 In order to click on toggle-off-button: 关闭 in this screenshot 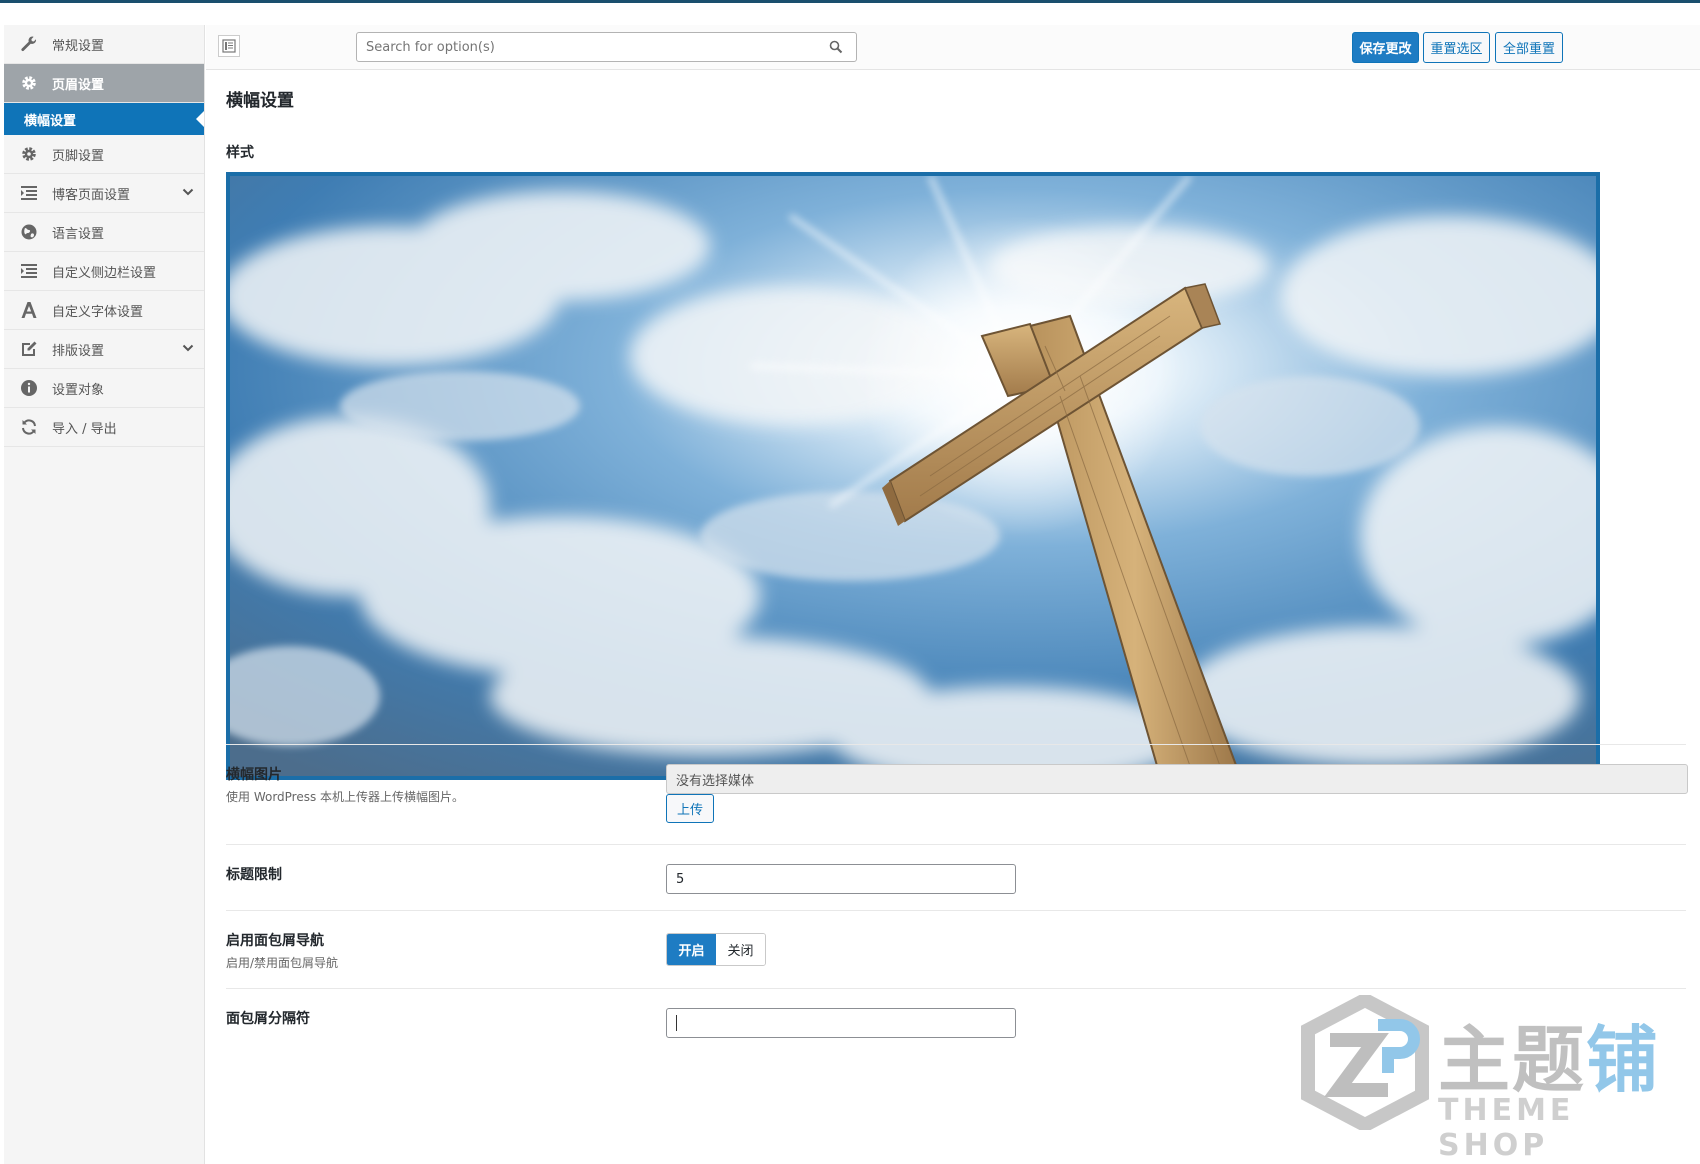, I will do `click(740, 949)`.